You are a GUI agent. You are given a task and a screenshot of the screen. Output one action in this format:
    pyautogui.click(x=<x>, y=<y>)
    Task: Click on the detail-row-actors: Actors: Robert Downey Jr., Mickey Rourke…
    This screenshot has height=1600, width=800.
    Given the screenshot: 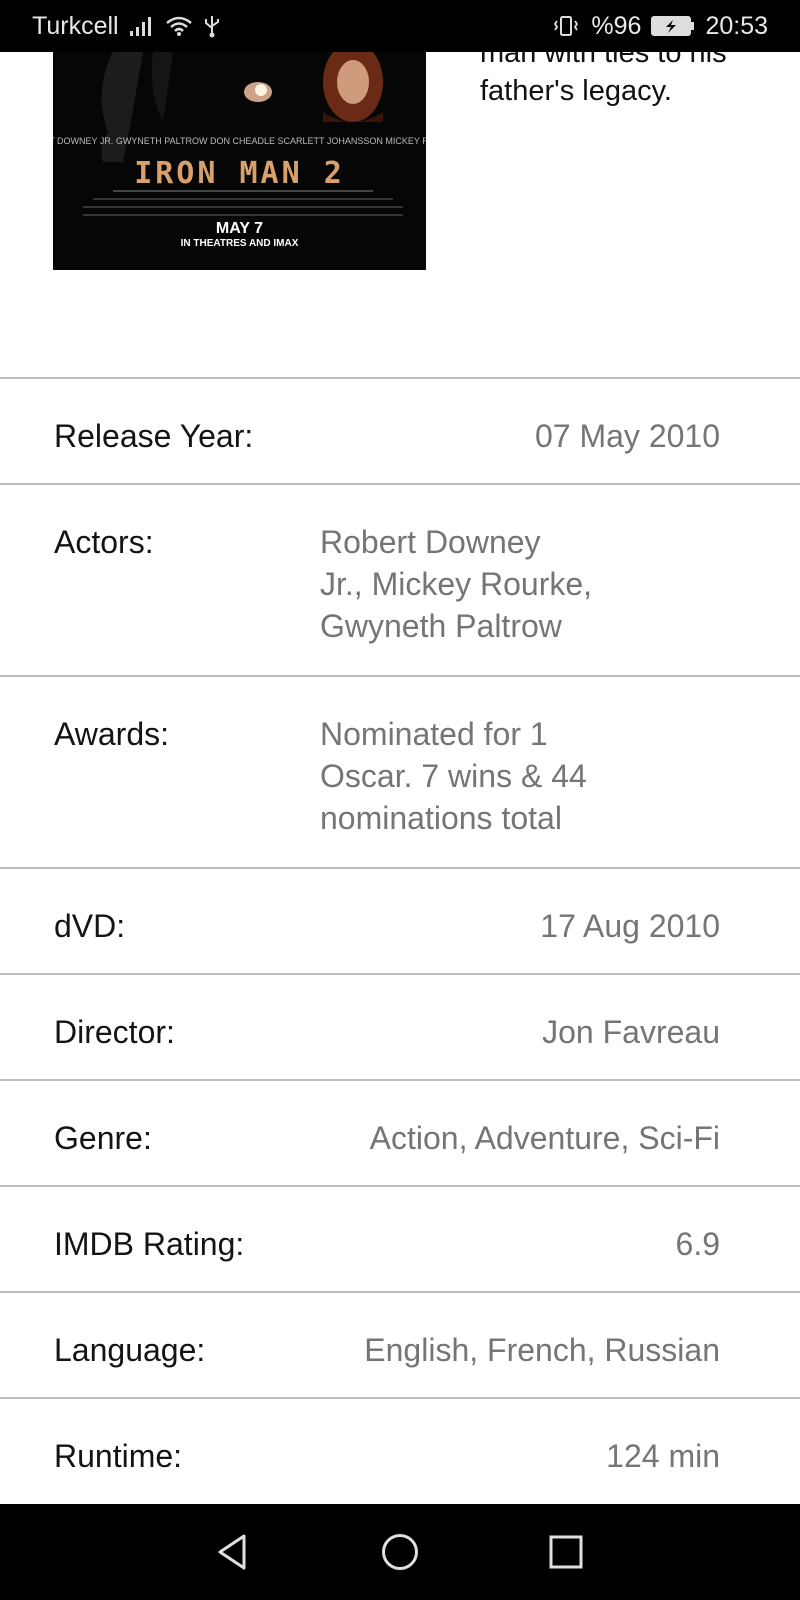 What is the action you would take?
    pyautogui.click(x=400, y=579)
    